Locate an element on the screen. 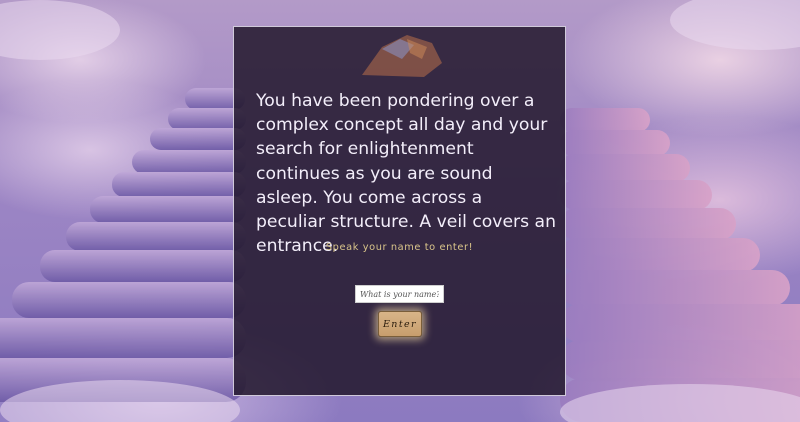 The height and width of the screenshot is (422, 800). enter-button: Enter is located at coordinates (400, 324).